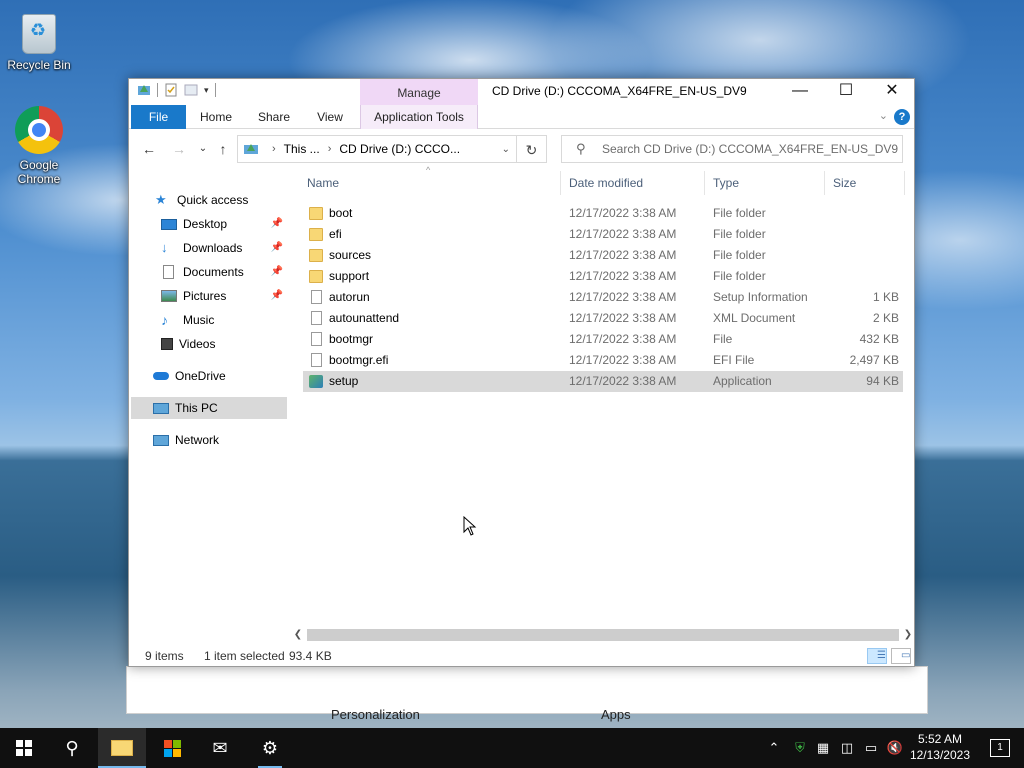 This screenshot has height=768, width=1024. I want to click on new-folder-icon, so click(191, 90).